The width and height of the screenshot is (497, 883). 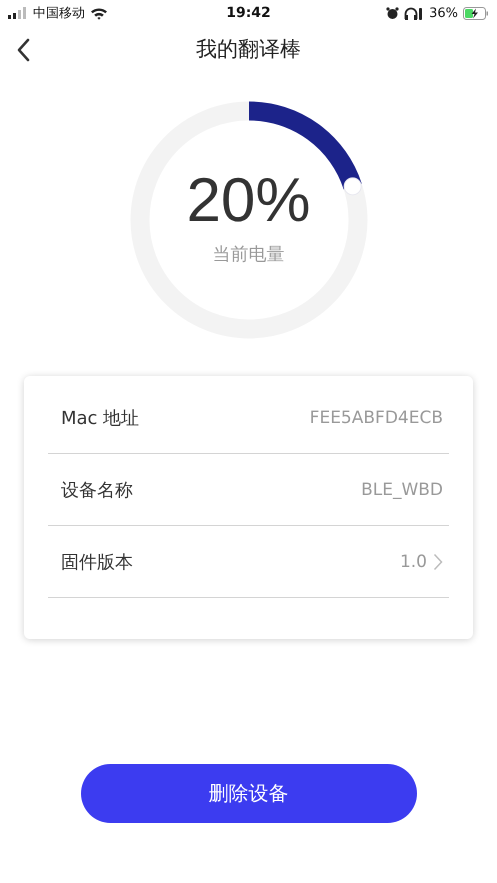 I want to click on battery-caption: 当前电量, so click(x=248, y=254).